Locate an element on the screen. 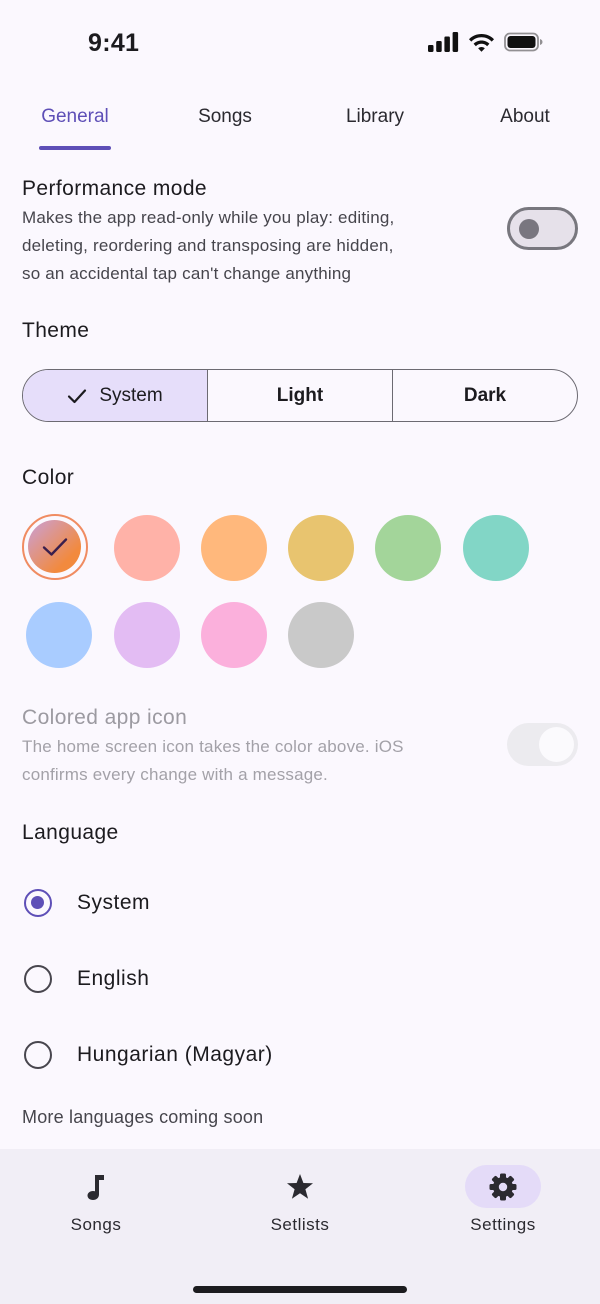 The width and height of the screenshot is (600, 1304). language-option-label: English is located at coordinates (113, 978).